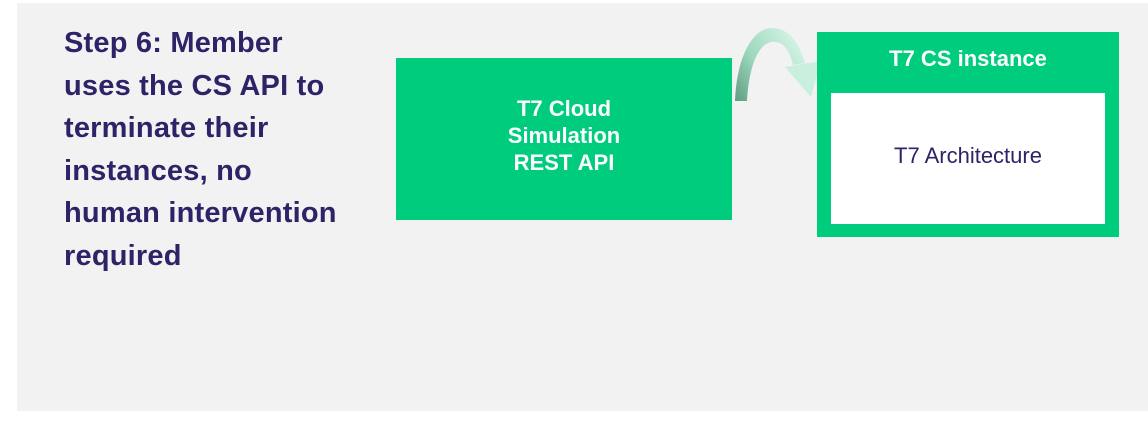 Image resolution: width=1148 pixels, height=421 pixels. What do you see at coordinates (968, 155) in the screenshot?
I see `architecture-label: T7 Architecture` at bounding box center [968, 155].